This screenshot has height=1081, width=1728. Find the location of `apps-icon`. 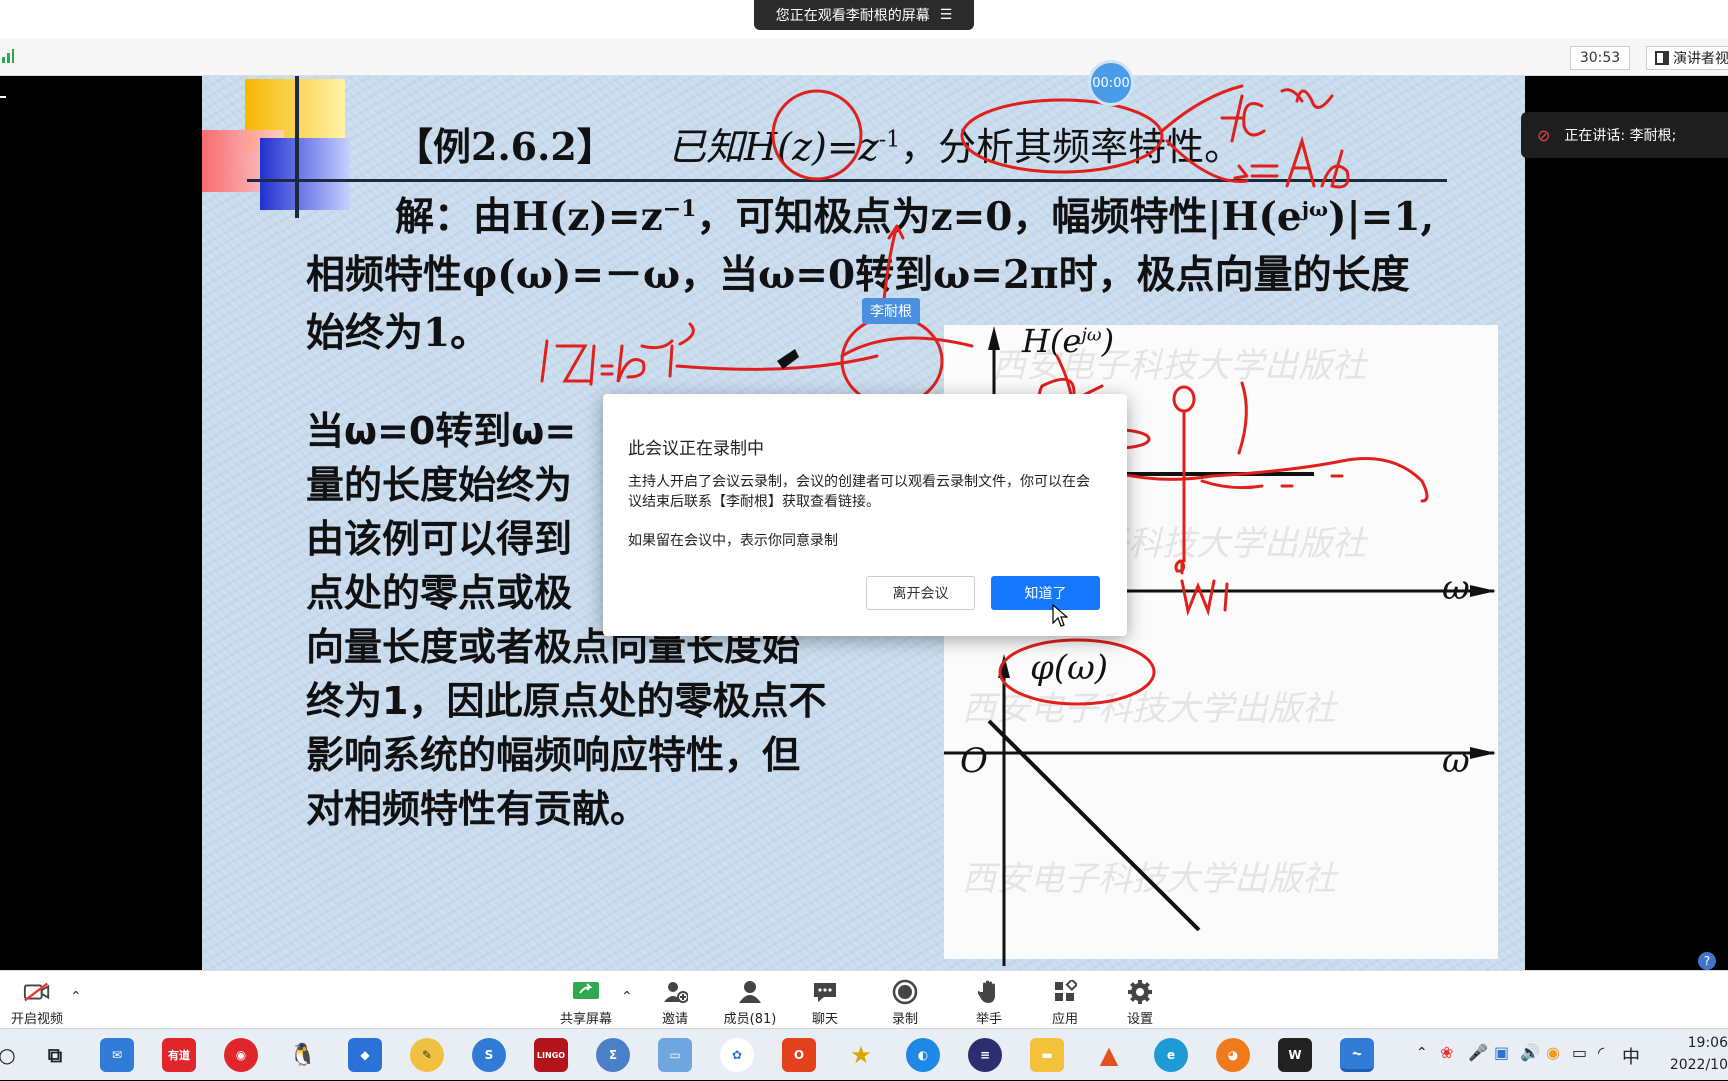

apps-icon is located at coordinates (1065, 992).